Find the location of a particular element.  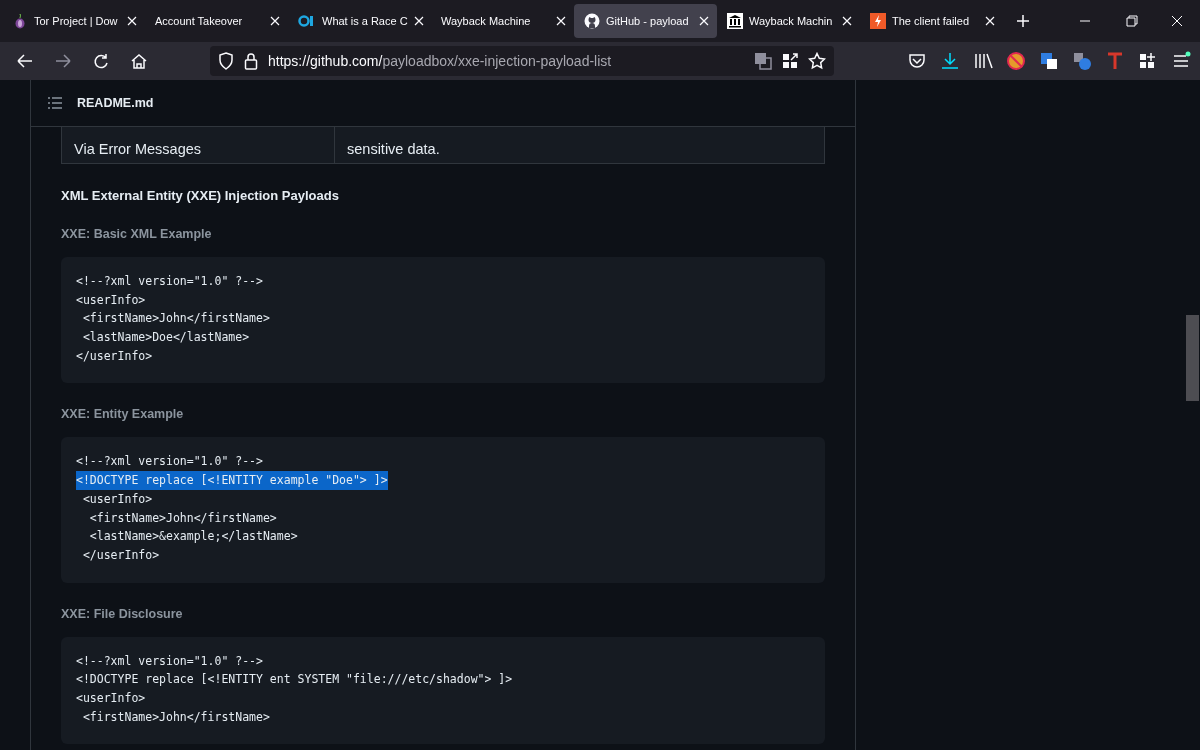

subsection-heading: XXE: Basic XML Example is located at coordinates (137, 234).